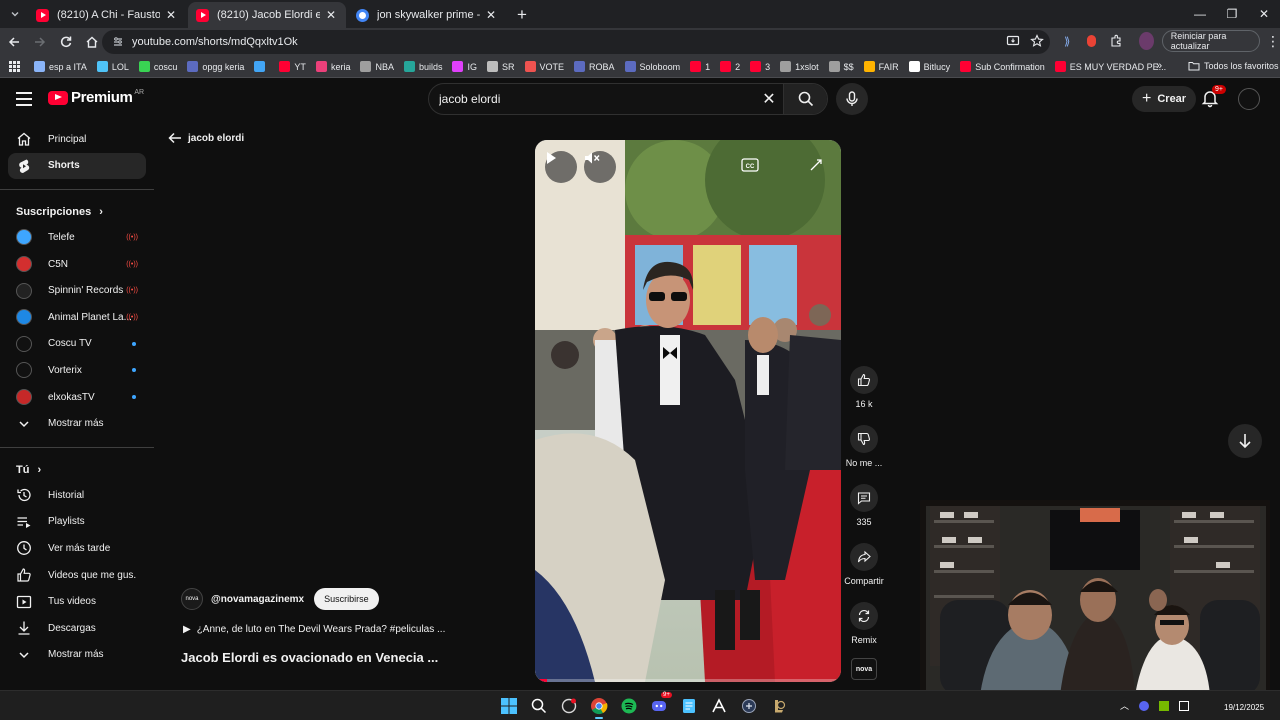 This screenshot has width=1280, height=720. What do you see at coordinates (77, 290) in the screenshot?
I see `subscription-item: Spinnin' Records ((•))` at bounding box center [77, 290].